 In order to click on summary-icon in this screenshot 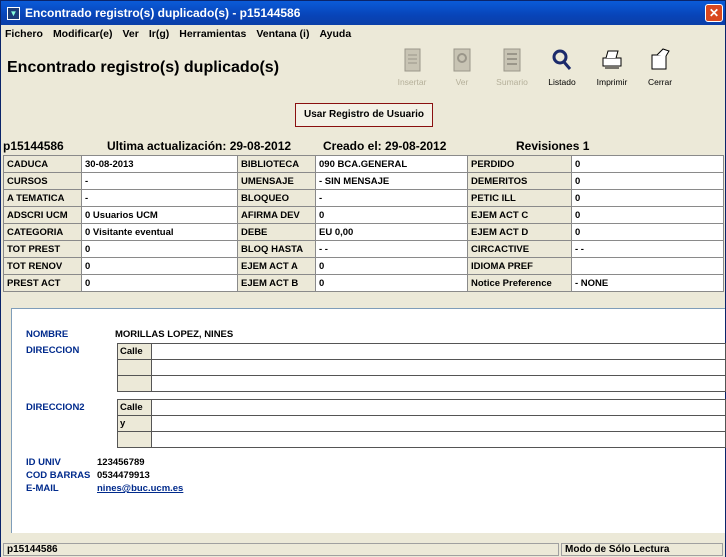, I will do `click(512, 60)`.